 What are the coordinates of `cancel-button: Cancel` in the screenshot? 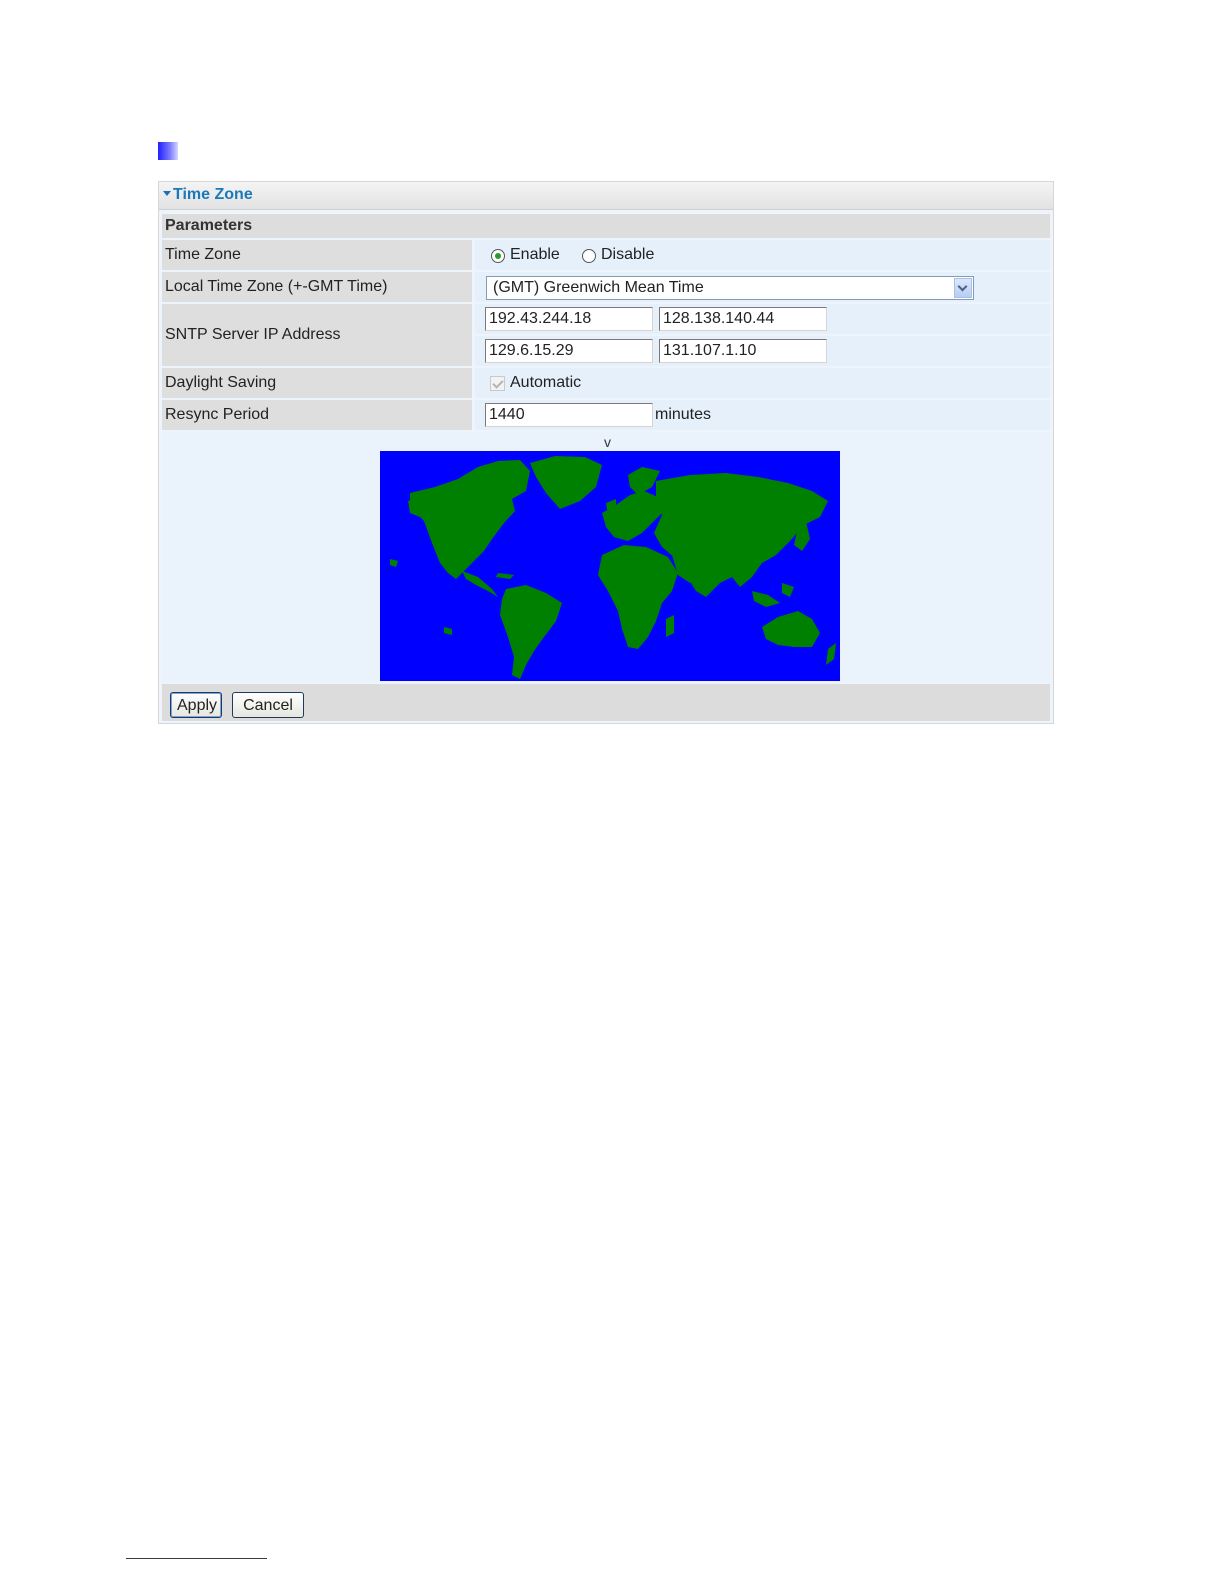 It's located at (268, 705).